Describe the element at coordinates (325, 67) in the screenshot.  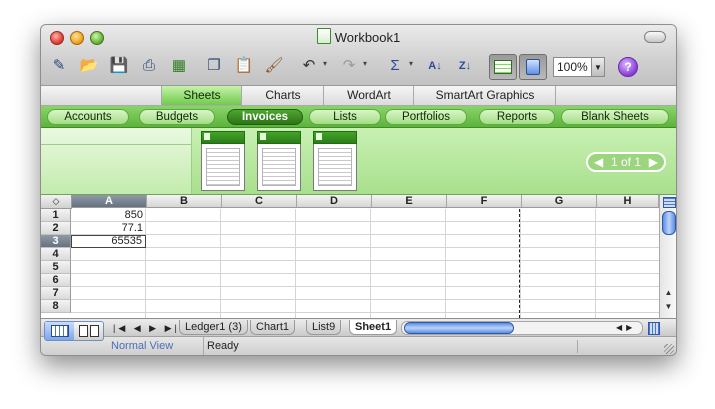
I see `undo-dropdown-icon: ▾` at that location.